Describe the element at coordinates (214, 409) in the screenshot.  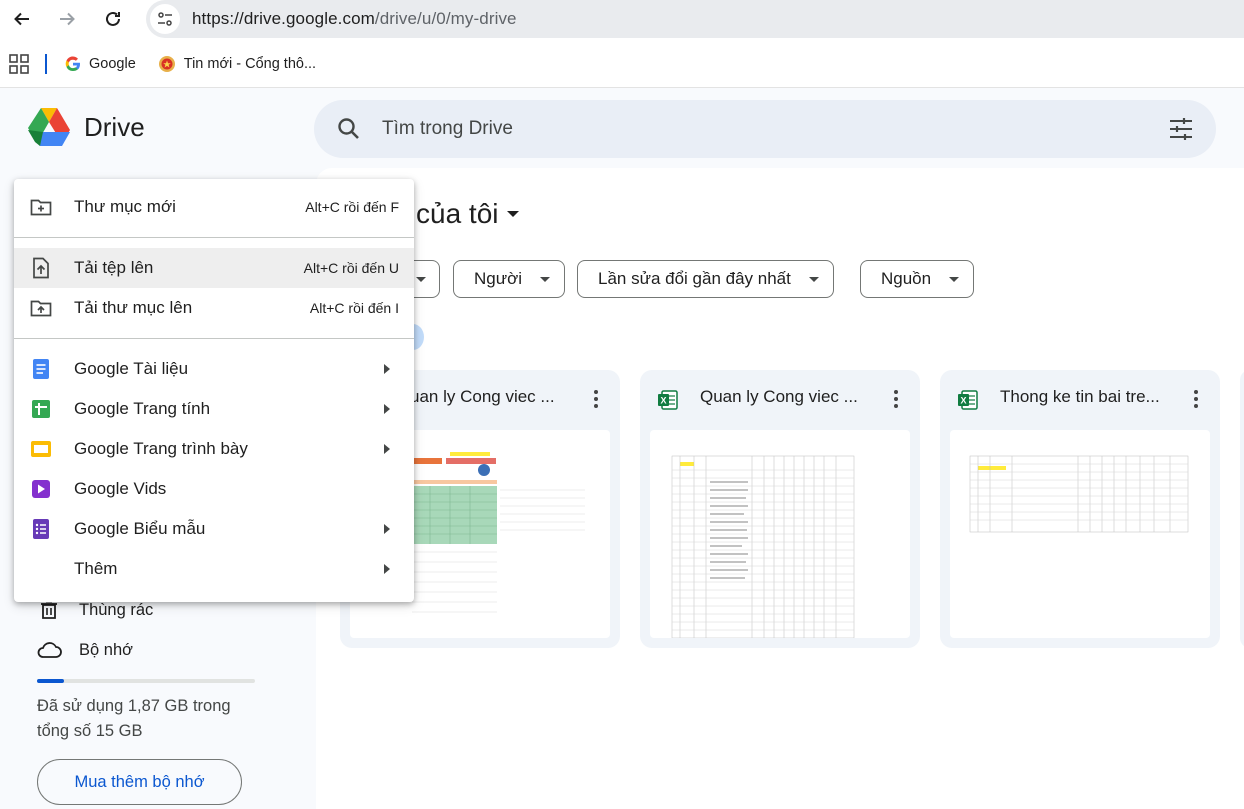
I see `menu-item-google-sheets: Google Trang tính` at that location.